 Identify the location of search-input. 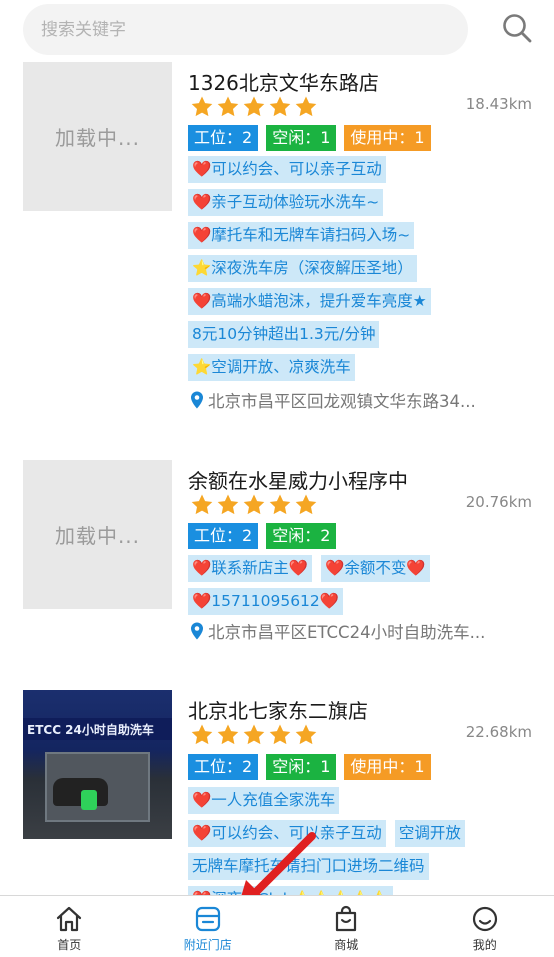
(241, 29).